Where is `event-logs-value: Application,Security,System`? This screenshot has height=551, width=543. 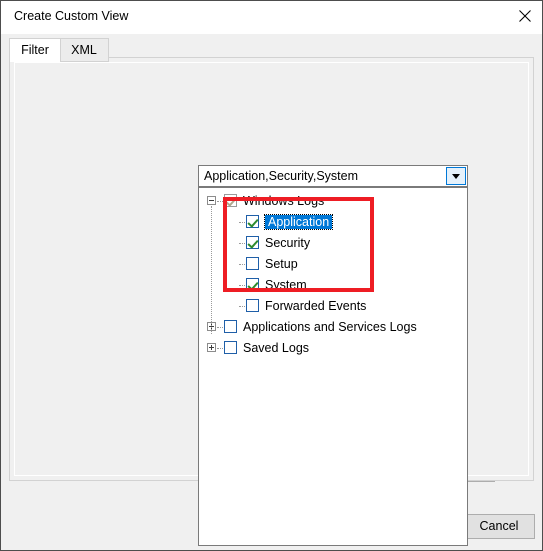
event-logs-value: Application,Security,System is located at coordinates (281, 176).